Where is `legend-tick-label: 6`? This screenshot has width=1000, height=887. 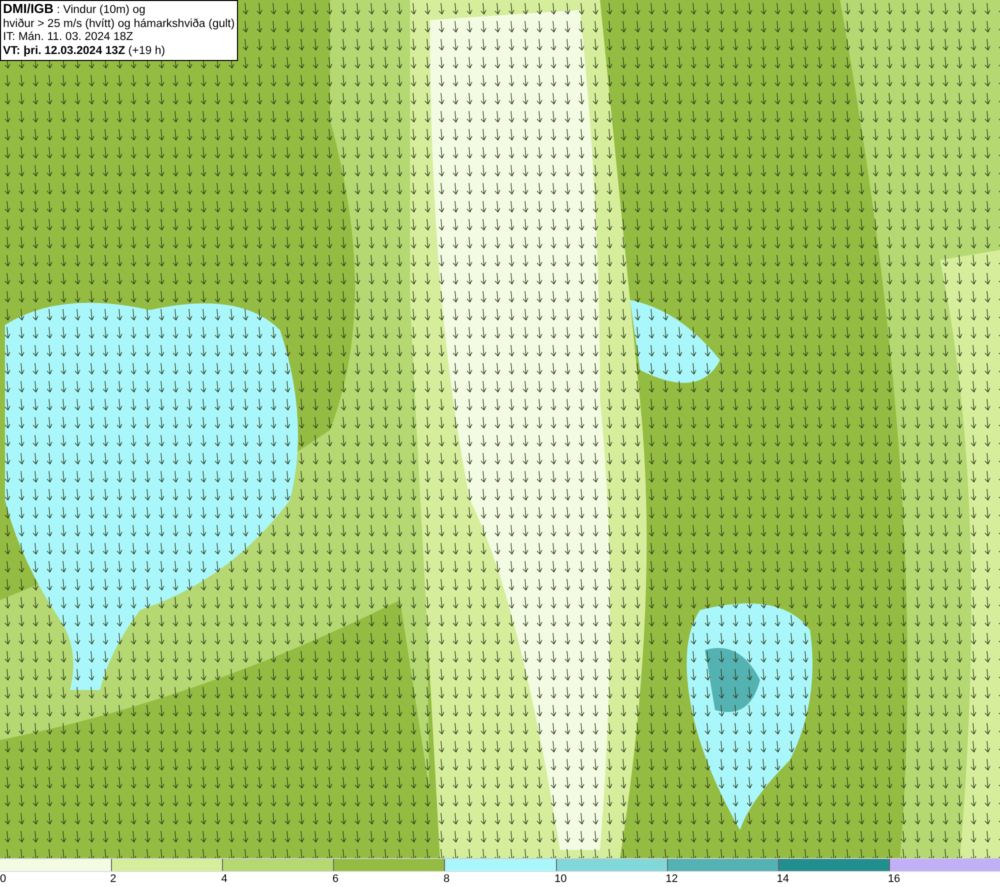 legend-tick-label: 6 is located at coordinates (335, 879).